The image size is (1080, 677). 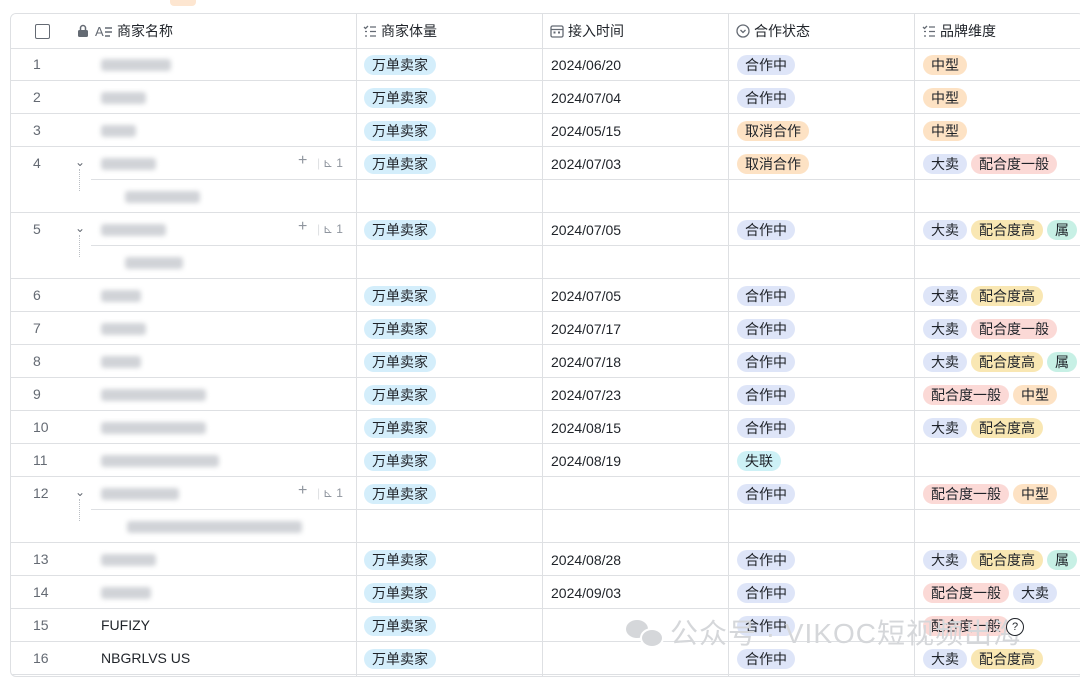 What do you see at coordinates (42, 31) in the screenshot?
I see `select-all-checkbox` at bounding box center [42, 31].